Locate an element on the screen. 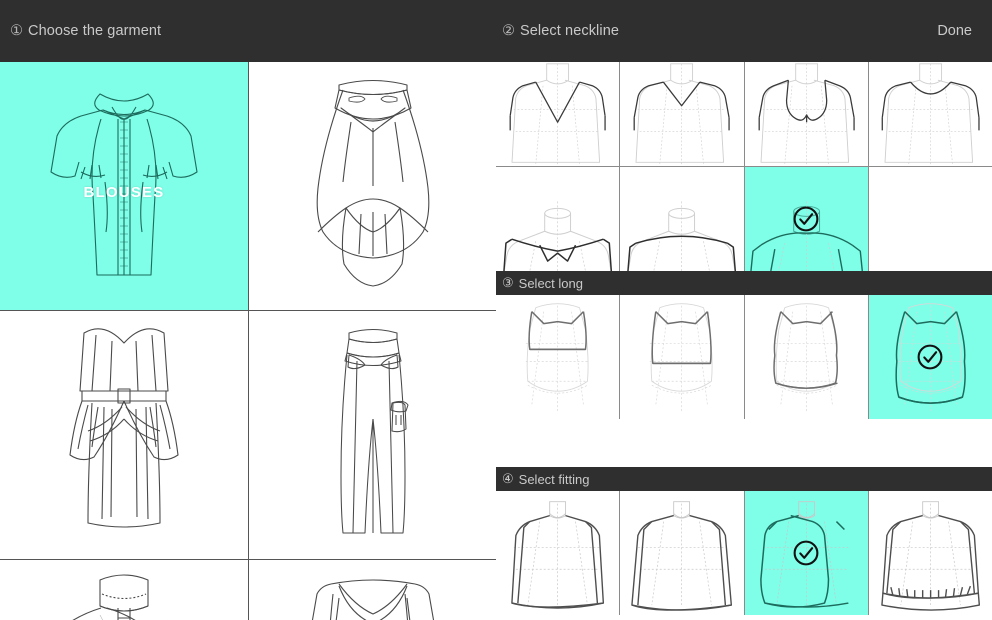  option-tile-empty-slot is located at coordinates (930, 219).